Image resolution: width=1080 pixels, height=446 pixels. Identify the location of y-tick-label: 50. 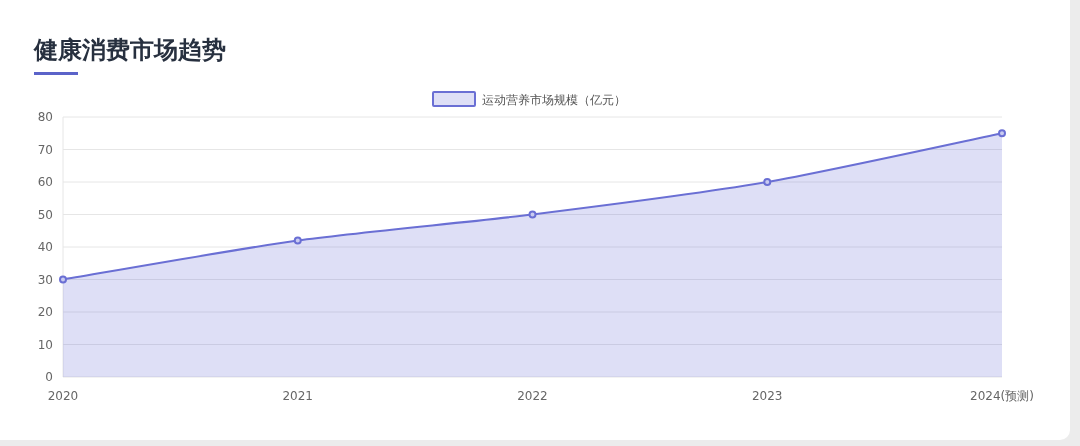
(45, 214).